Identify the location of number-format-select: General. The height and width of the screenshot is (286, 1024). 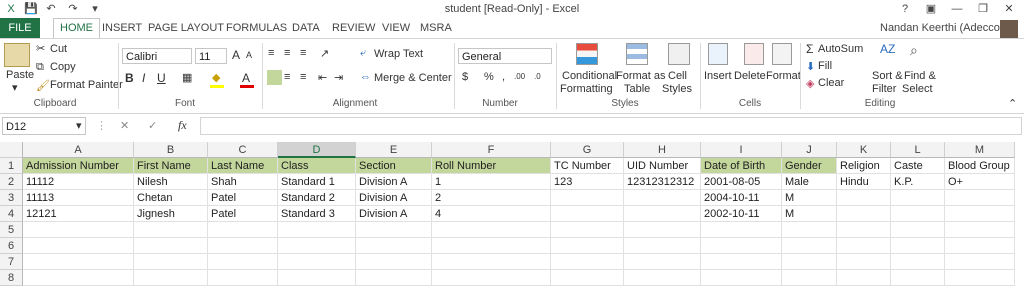
(505, 56).